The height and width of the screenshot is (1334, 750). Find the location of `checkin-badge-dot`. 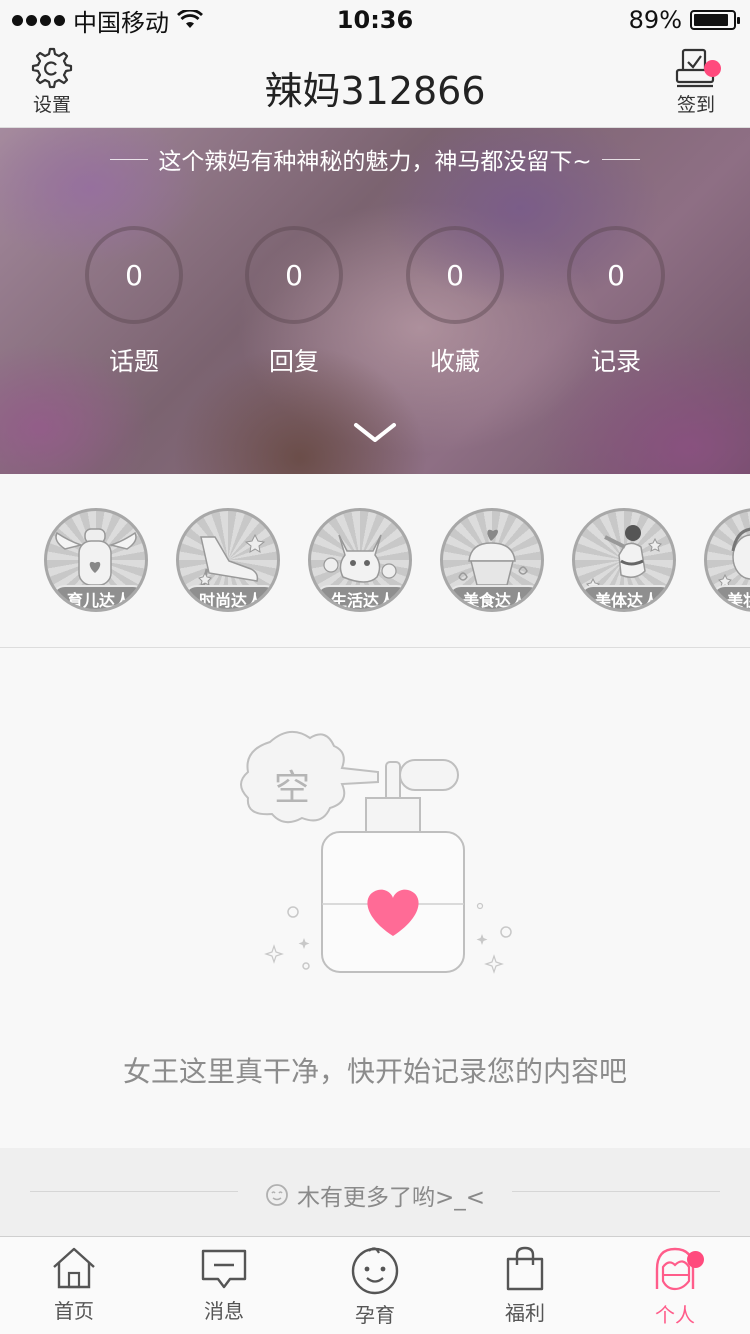

checkin-badge-dot is located at coordinates (712, 68).